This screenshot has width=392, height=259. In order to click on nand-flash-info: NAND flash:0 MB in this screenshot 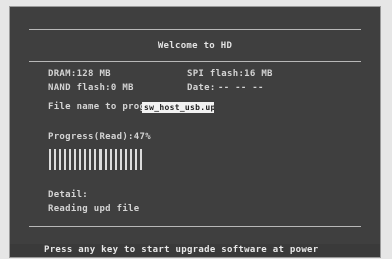, I will do `click(91, 88)`.